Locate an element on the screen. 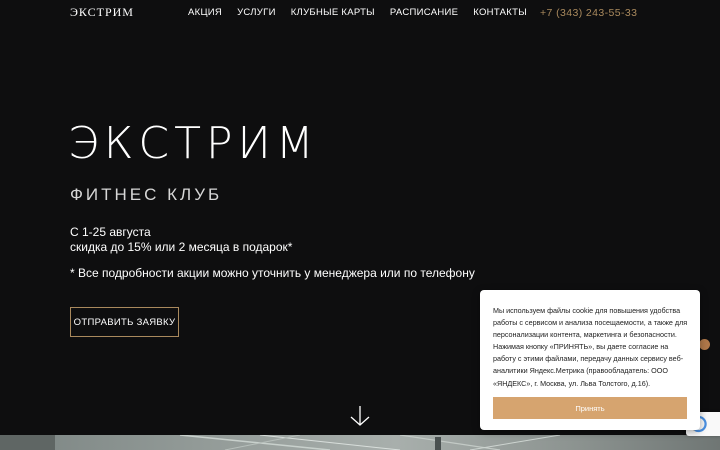 The width and height of the screenshot is (720, 450). send-request-button: ОТПРАВИТЬ ЗАЯВКУ is located at coordinates (124, 322).